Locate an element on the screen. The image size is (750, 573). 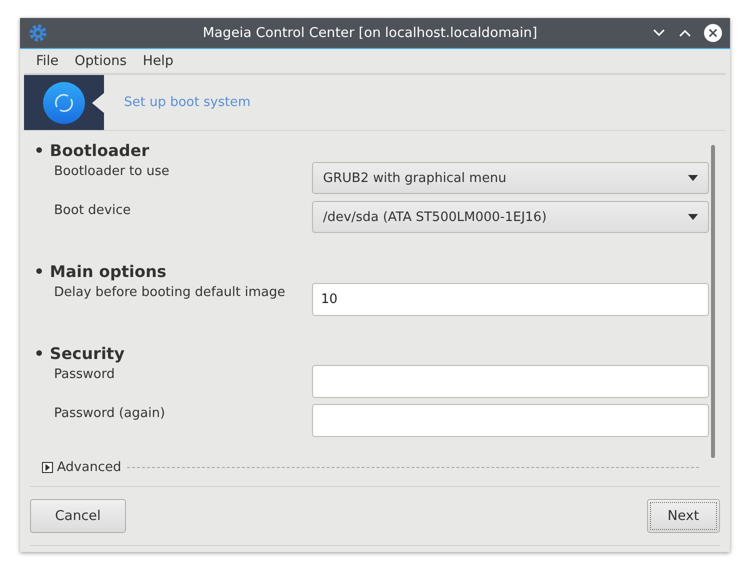
dropdown: GRUB2 with graphical menu is located at coordinates (510, 178).